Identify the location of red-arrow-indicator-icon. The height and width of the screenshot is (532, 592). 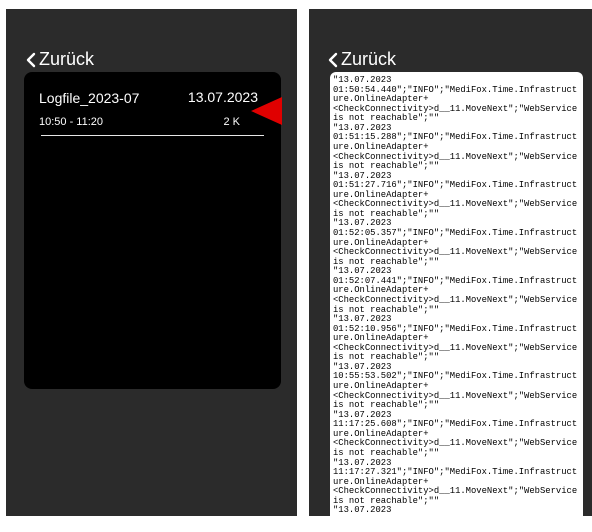
(266, 111).